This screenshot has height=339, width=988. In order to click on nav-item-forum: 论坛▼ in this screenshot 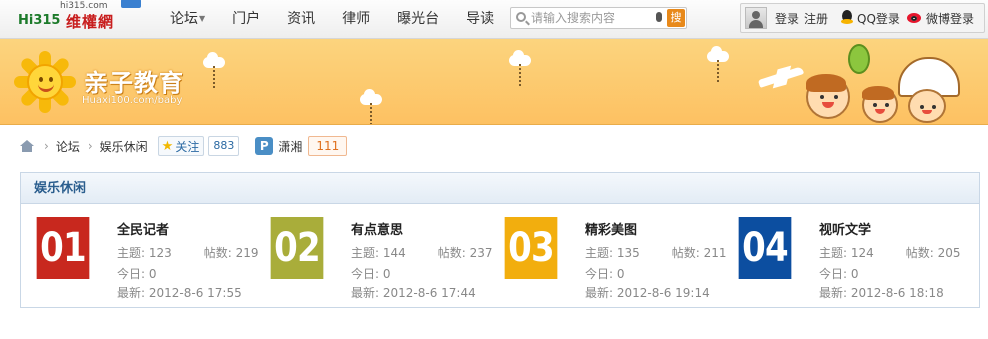, I will do `click(187, 19)`.